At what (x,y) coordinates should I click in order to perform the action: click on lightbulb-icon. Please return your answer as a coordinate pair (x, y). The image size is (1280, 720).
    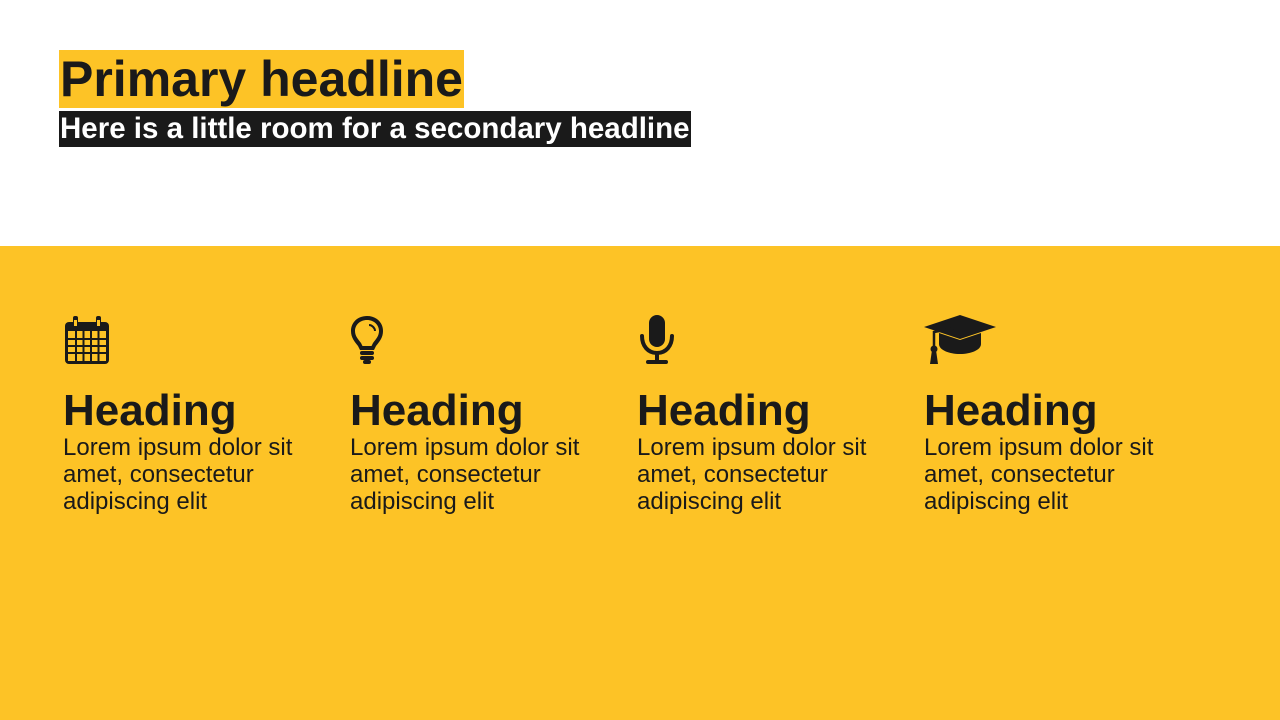
    Looking at the image, I should click on (368, 340).